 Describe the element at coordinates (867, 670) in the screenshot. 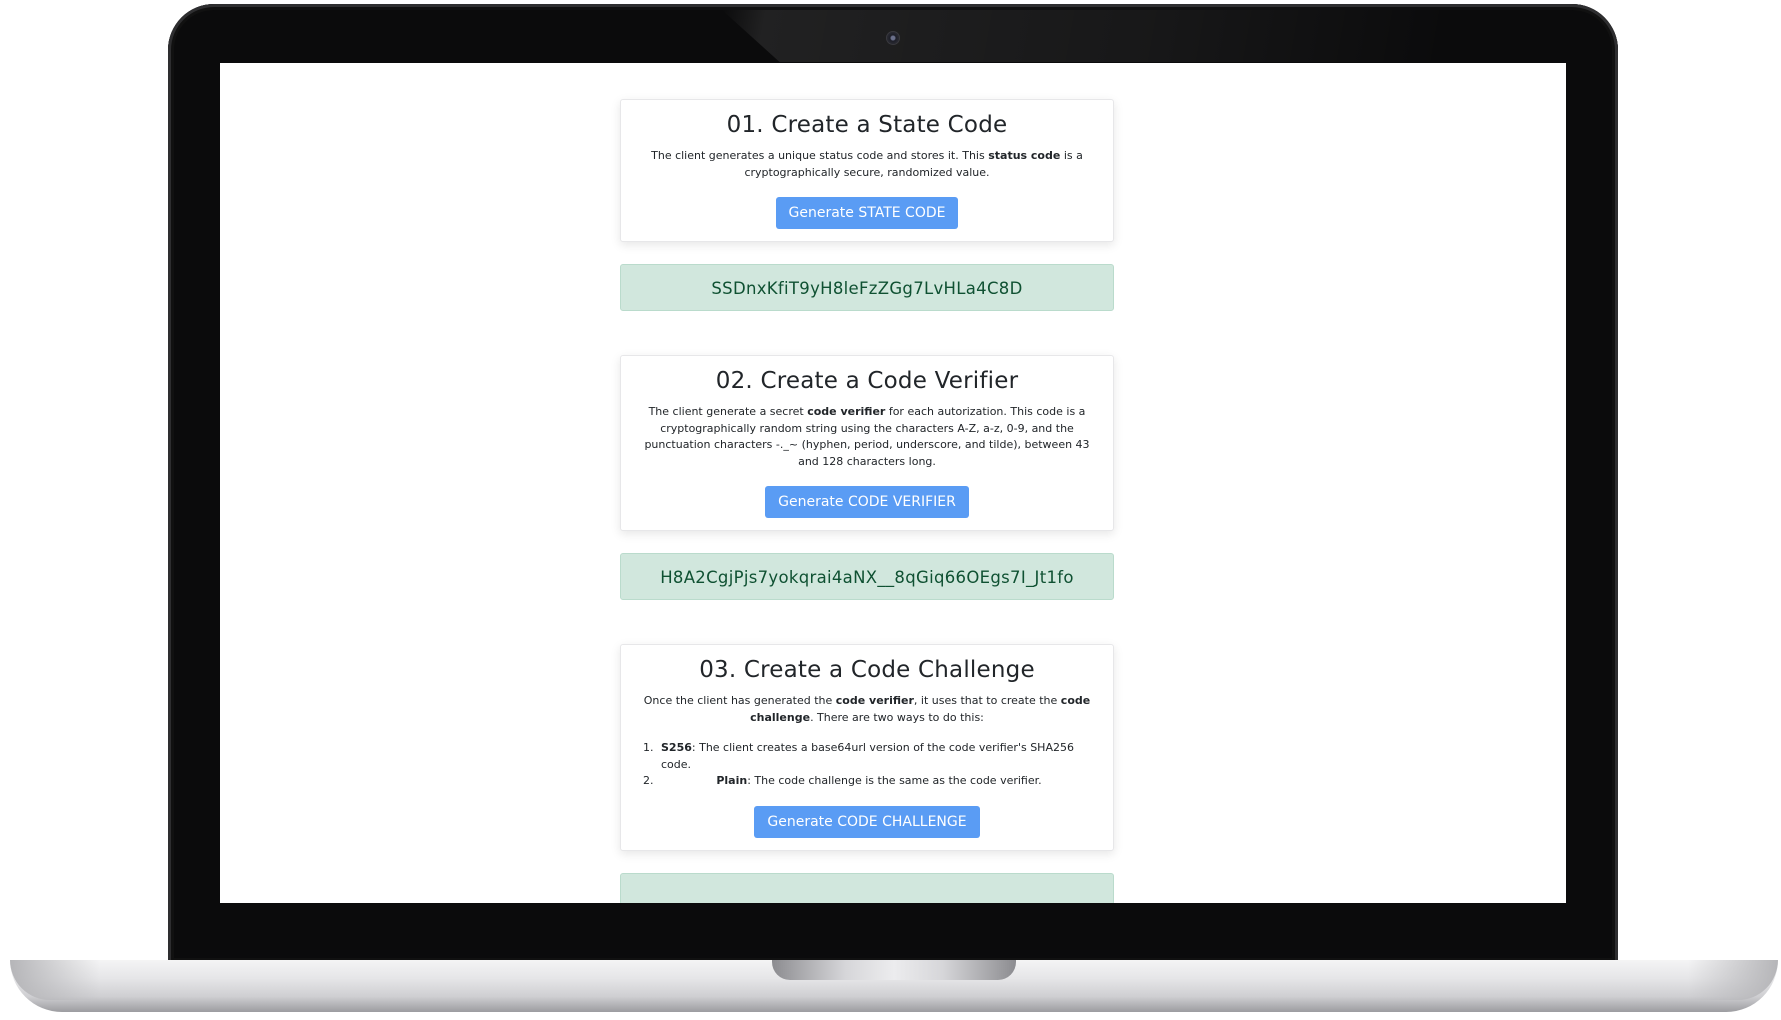

I see `step3-title: 03. Create a Code Challenge` at that location.